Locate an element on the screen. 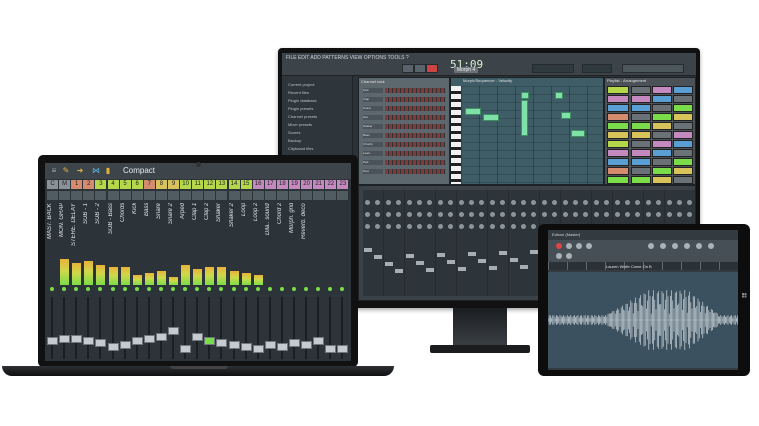  channel-number: 12 is located at coordinates (210, 184).